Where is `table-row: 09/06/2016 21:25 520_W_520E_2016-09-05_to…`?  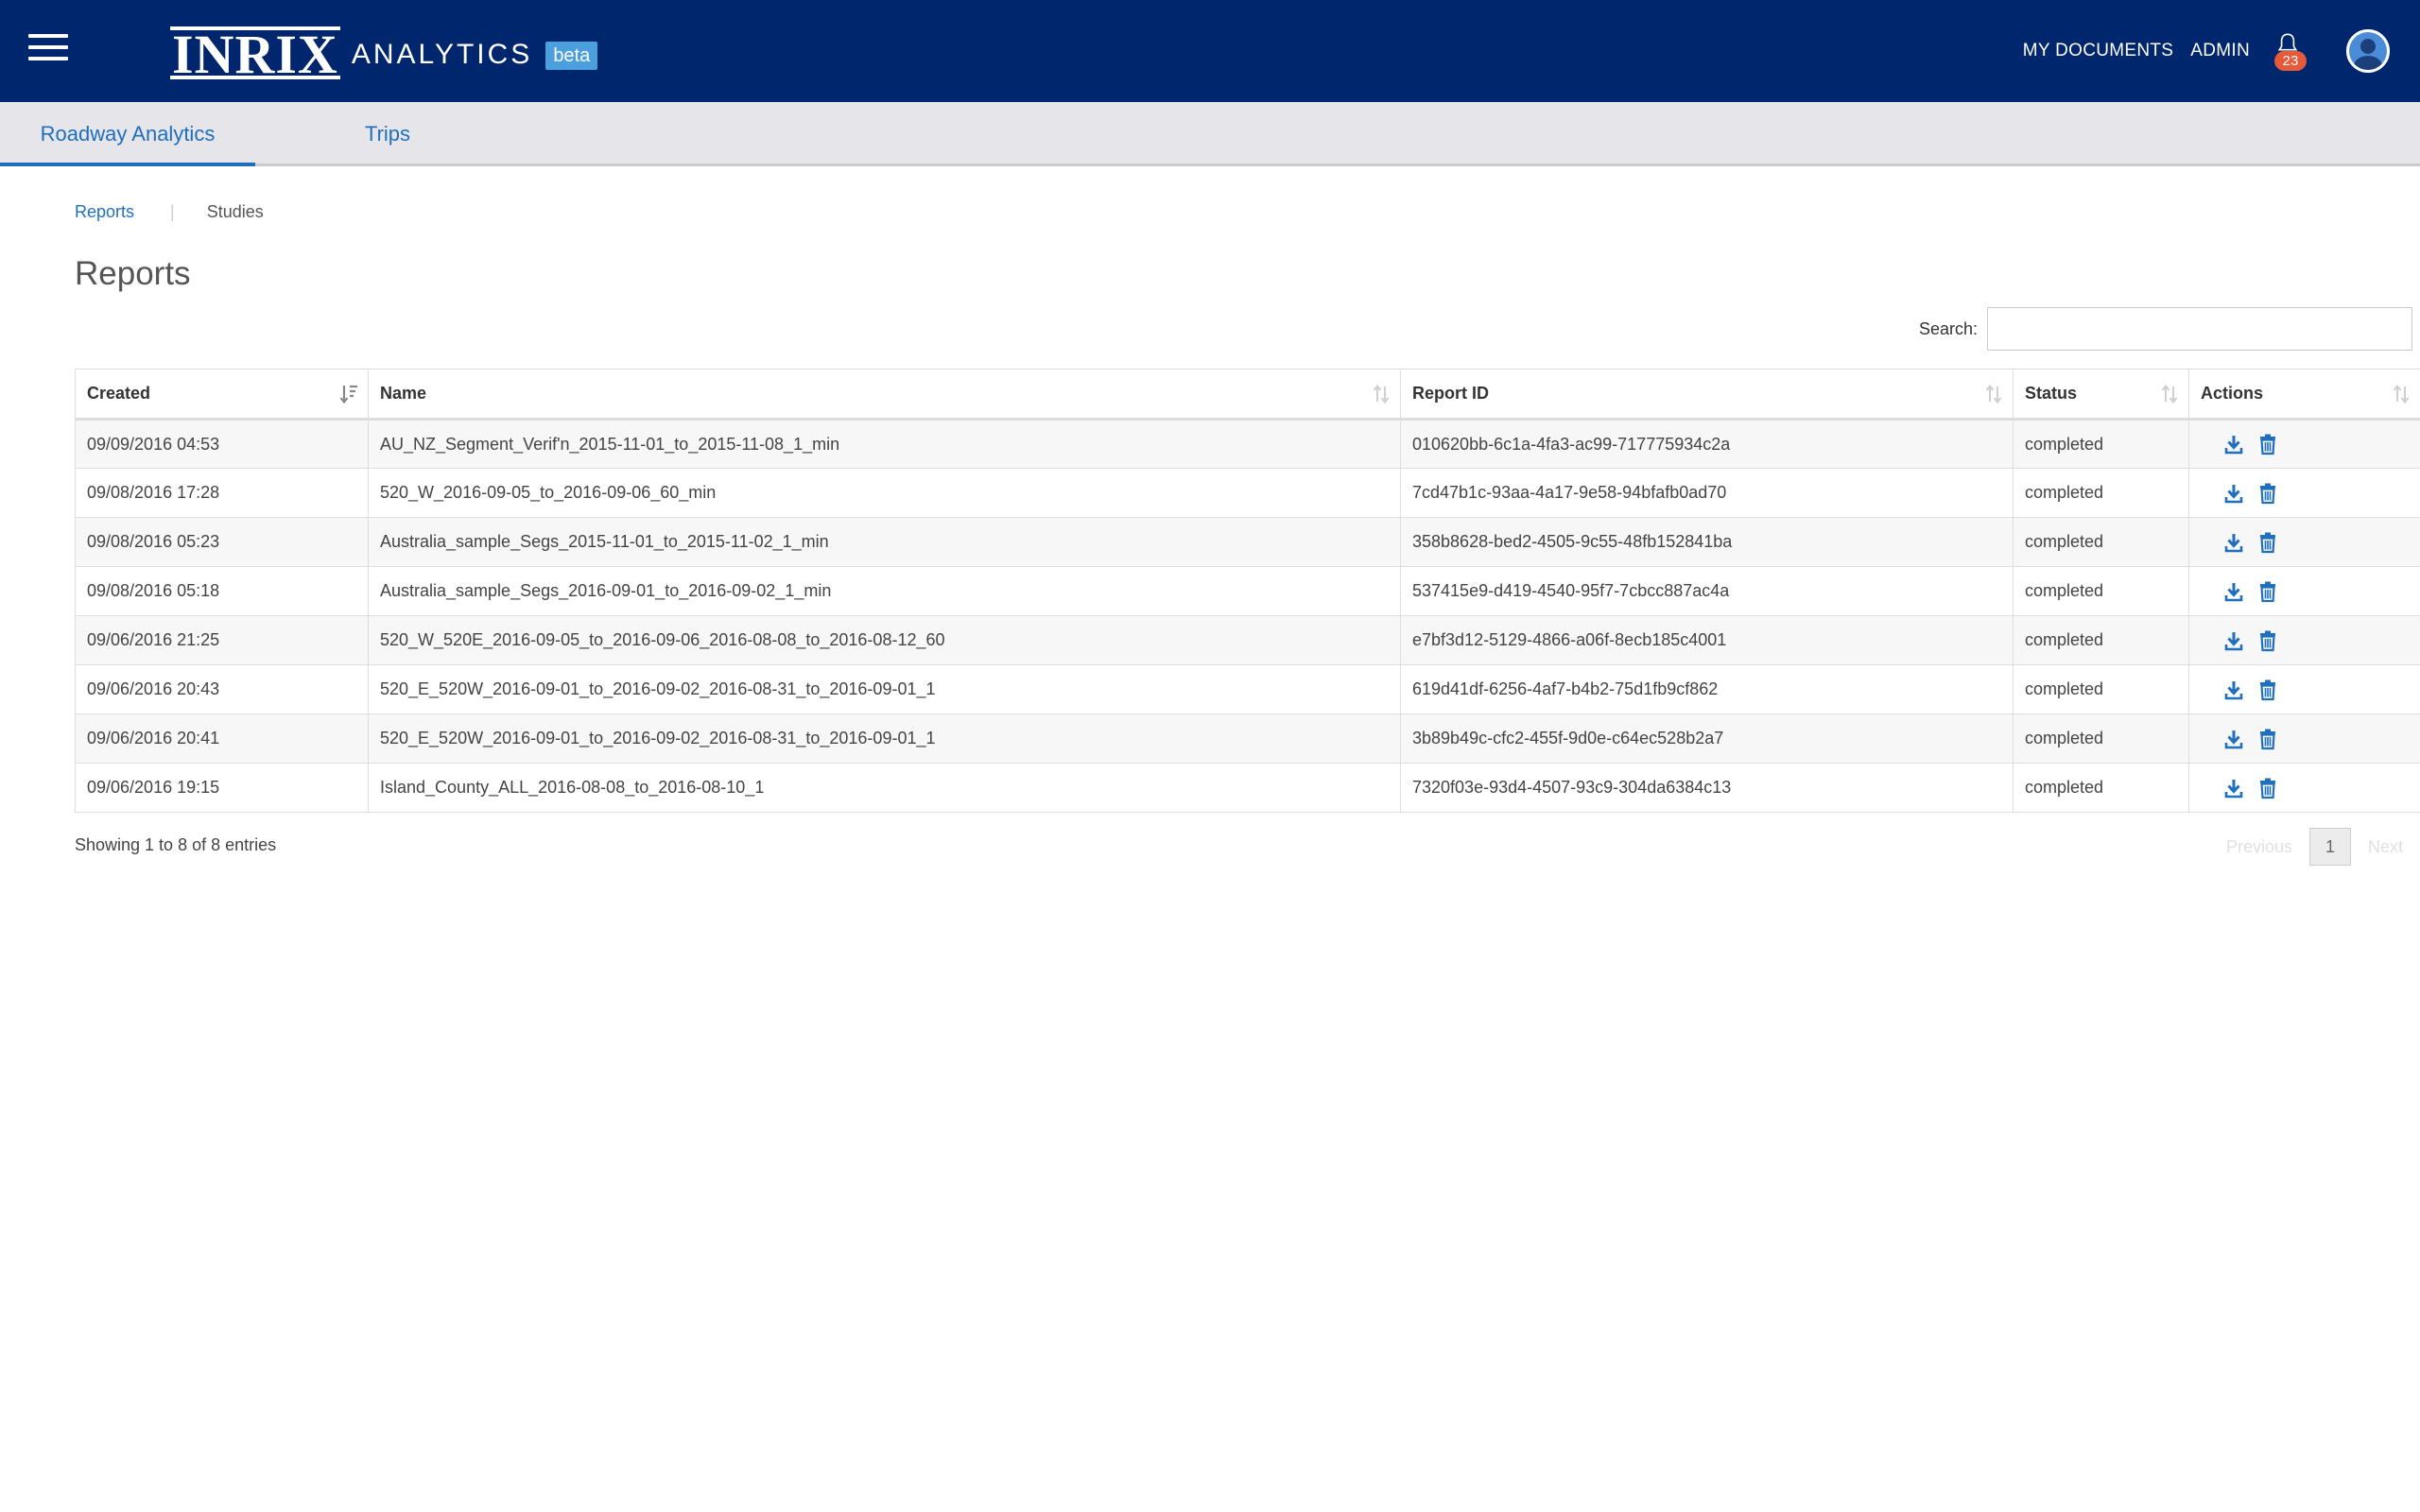 table-row: 09/06/2016 21:25 520_W_520E_2016-09-05_to… is located at coordinates (1247, 640).